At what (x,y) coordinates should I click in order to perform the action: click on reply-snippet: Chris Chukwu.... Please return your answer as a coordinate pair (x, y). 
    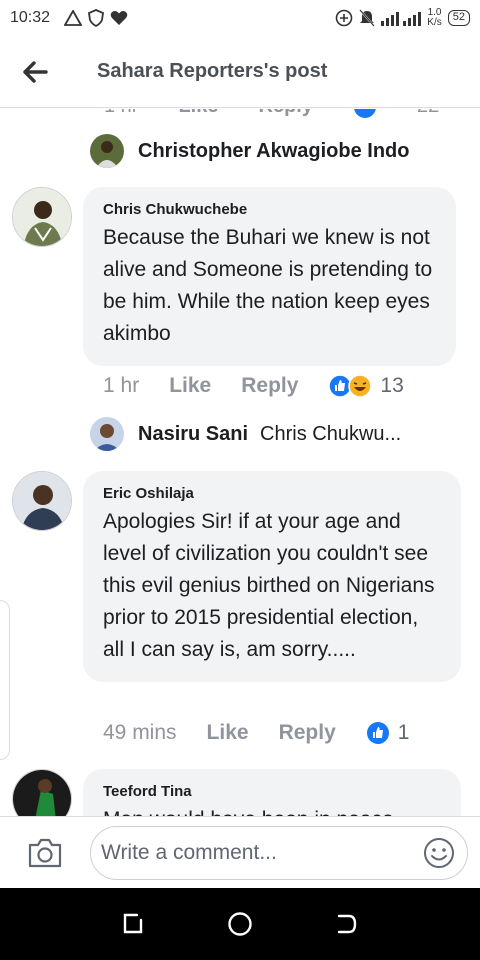
    Looking at the image, I should click on (331, 433).